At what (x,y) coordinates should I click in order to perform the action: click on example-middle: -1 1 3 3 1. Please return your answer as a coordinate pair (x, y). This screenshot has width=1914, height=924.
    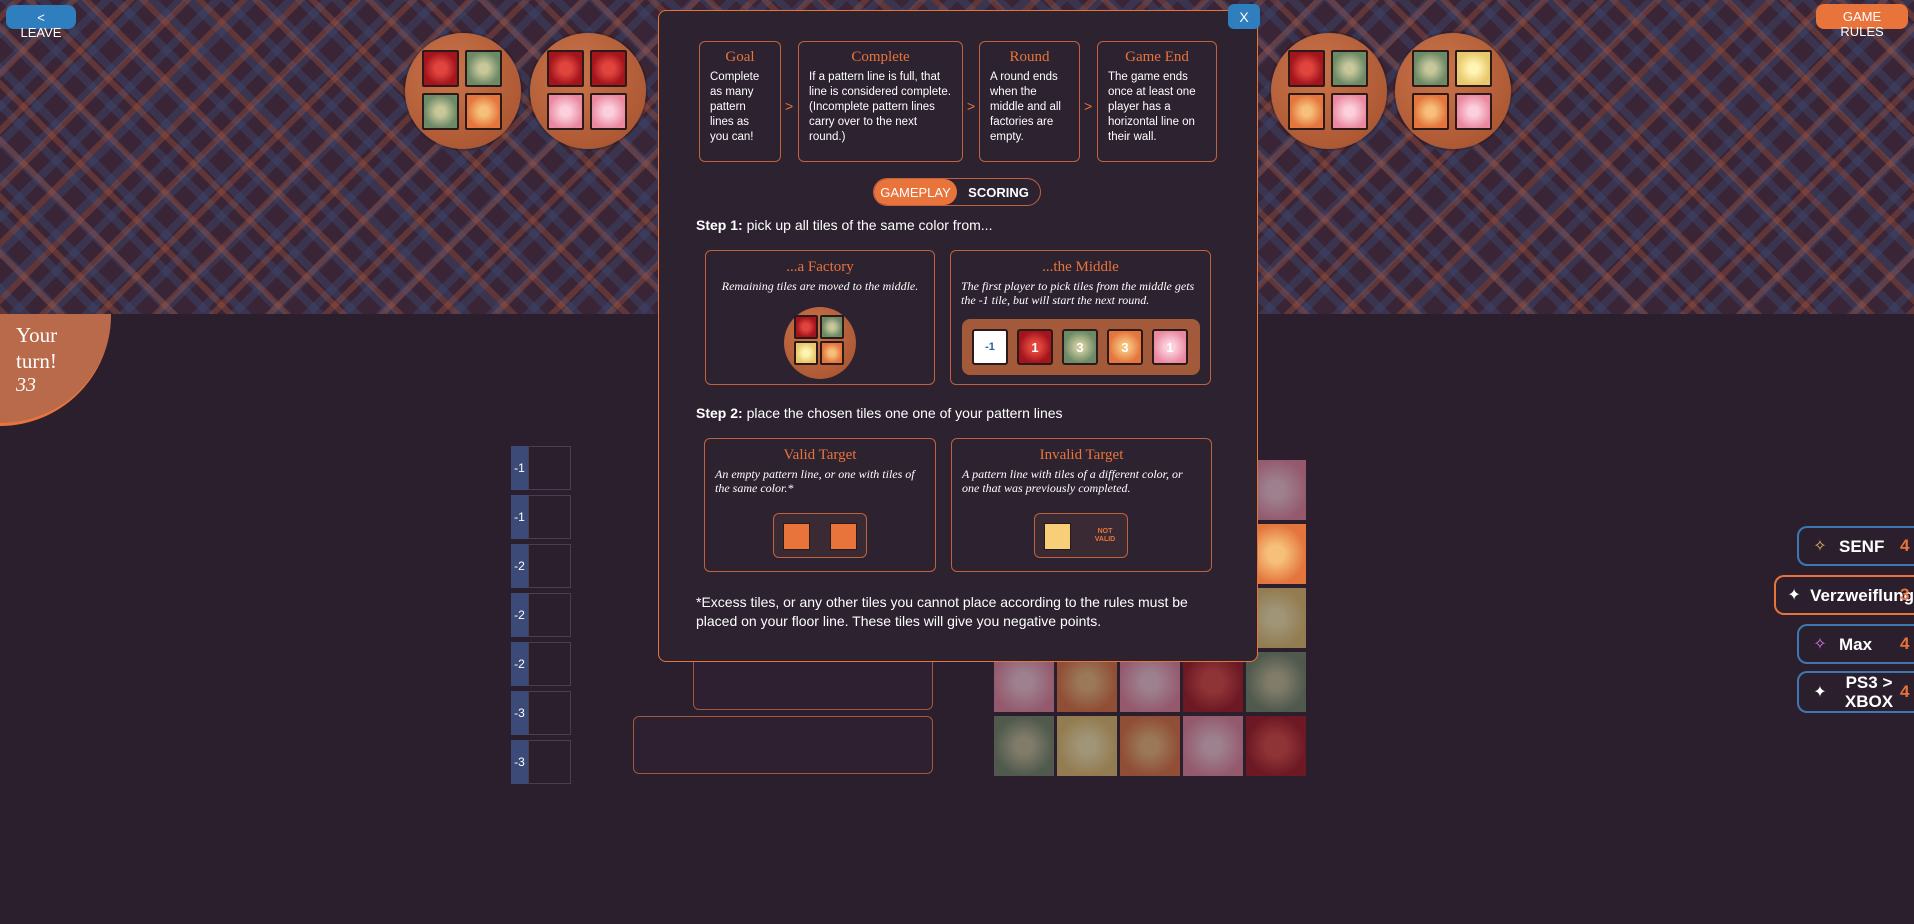
    Looking at the image, I should click on (1081, 347).